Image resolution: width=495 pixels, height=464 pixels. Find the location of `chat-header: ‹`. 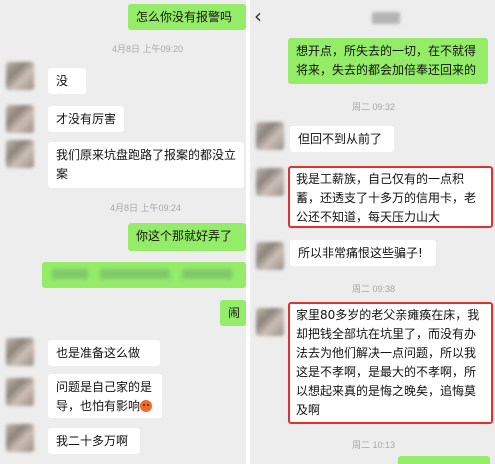

chat-header: ‹ is located at coordinates (372, 18).